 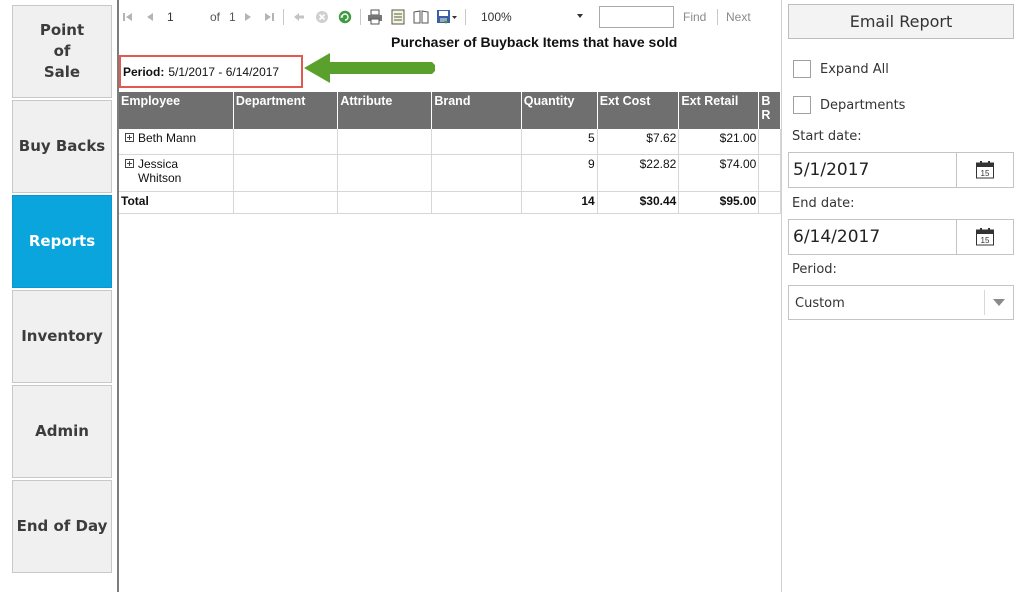 I want to click on employee-name: Jessica Whitson, so click(x=160, y=170).